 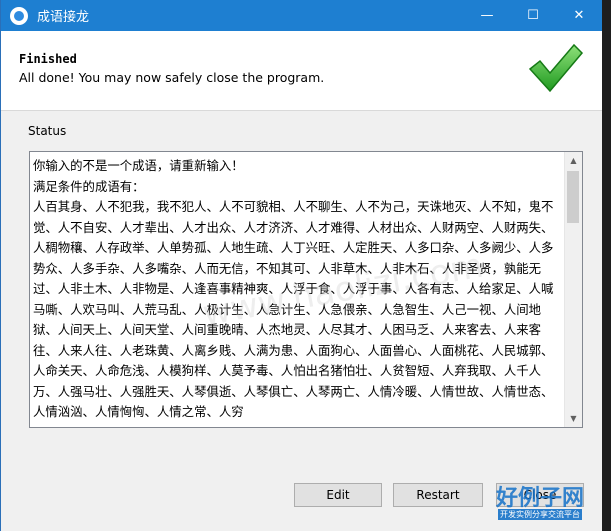 What do you see at coordinates (573, 160) in the screenshot?
I see `scroll-up-icon: ▲` at bounding box center [573, 160].